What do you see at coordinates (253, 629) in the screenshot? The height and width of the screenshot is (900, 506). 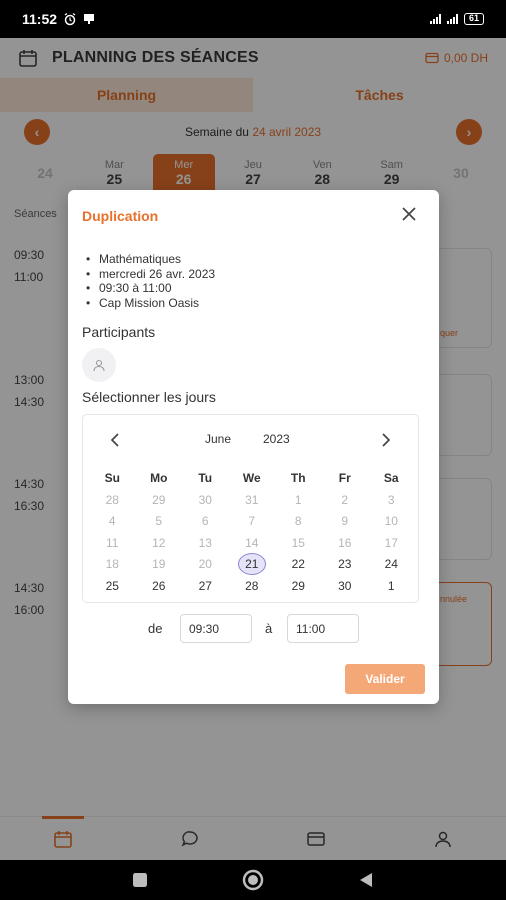 I see `time-range: de à` at bounding box center [253, 629].